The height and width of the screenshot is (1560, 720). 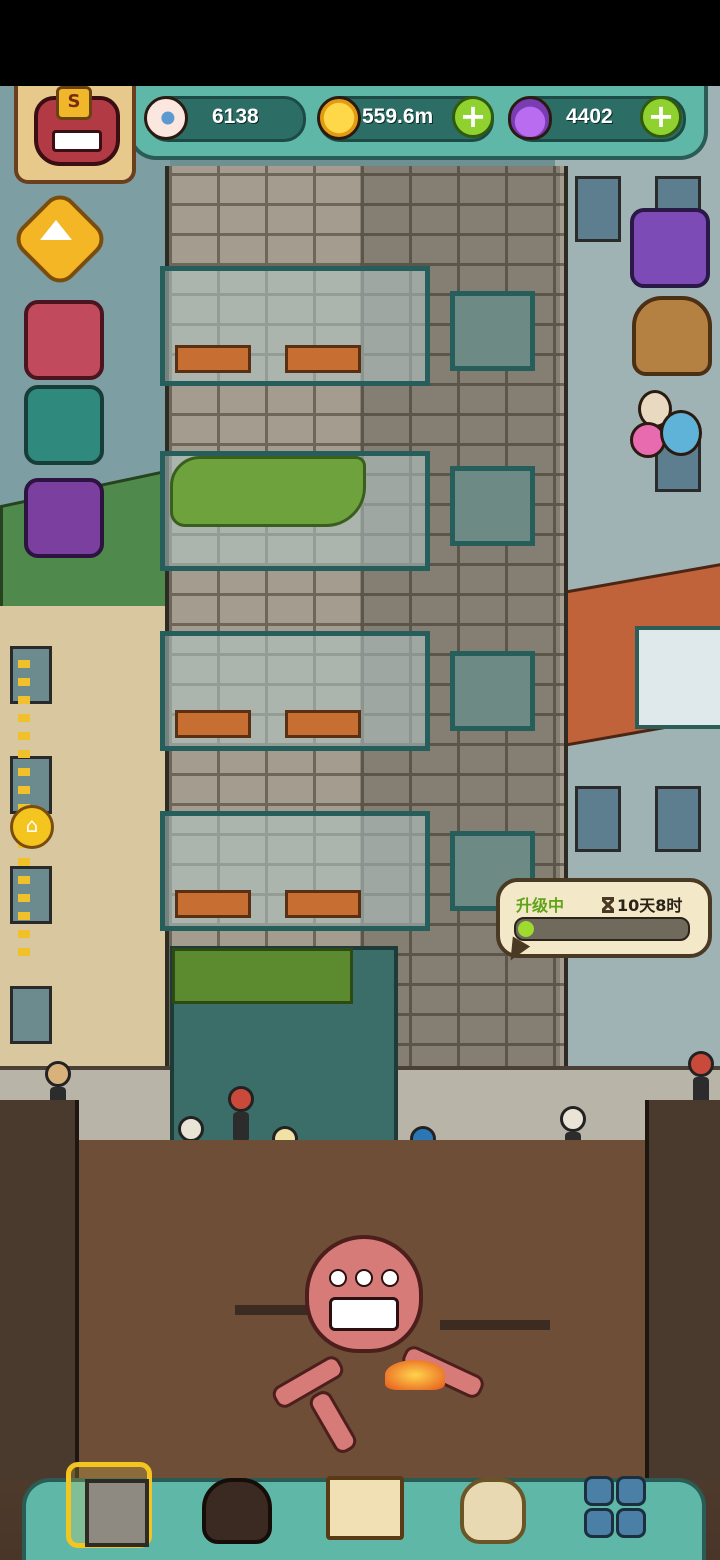 I want to click on backpack-icon, so click(x=672, y=336).